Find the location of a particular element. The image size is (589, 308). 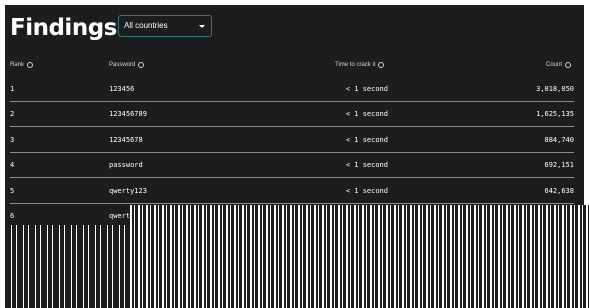

column-header-count: Count is located at coordinates (558, 65).